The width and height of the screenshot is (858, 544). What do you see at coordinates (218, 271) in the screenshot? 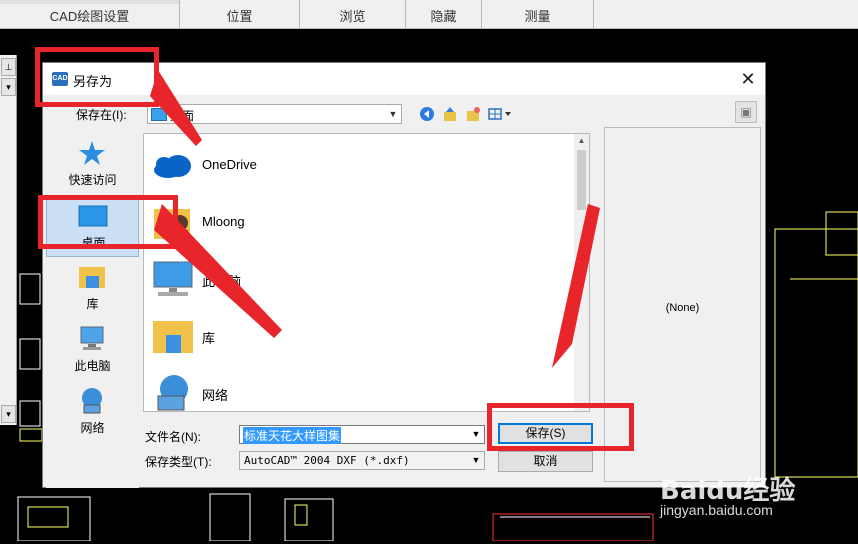
I see `arrow-to-desktop` at bounding box center [218, 271].